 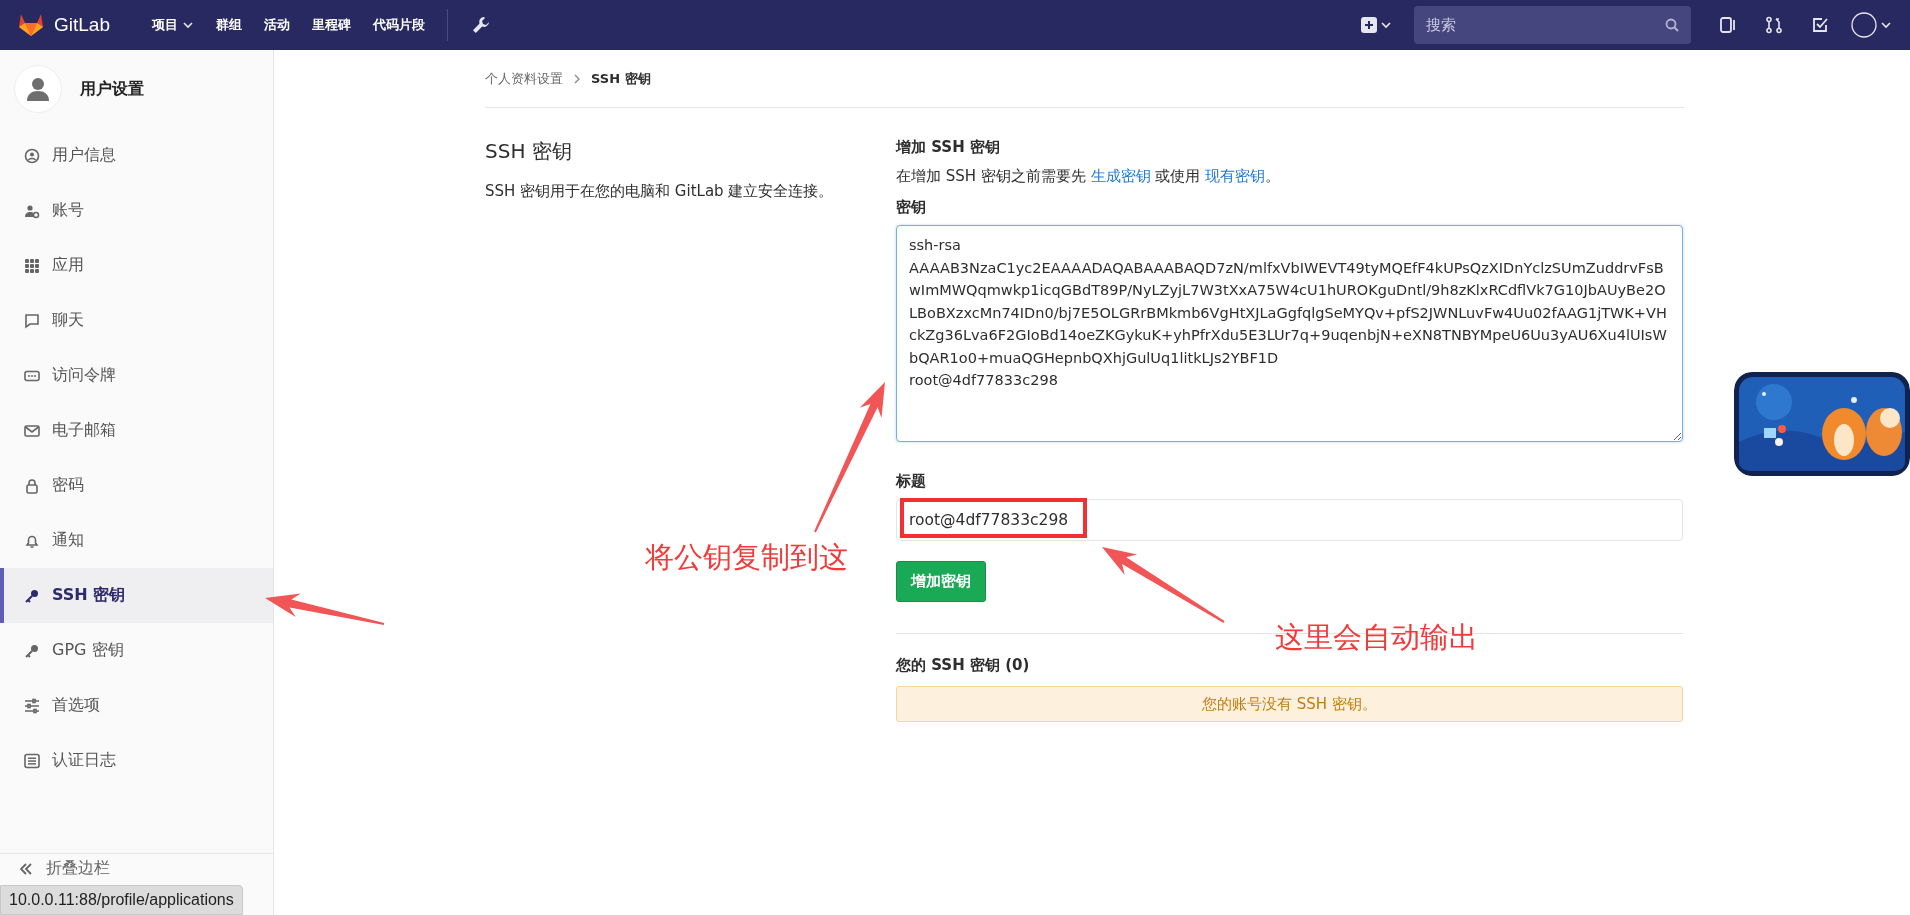 I want to click on nav-link: 活动, so click(x=277, y=25).